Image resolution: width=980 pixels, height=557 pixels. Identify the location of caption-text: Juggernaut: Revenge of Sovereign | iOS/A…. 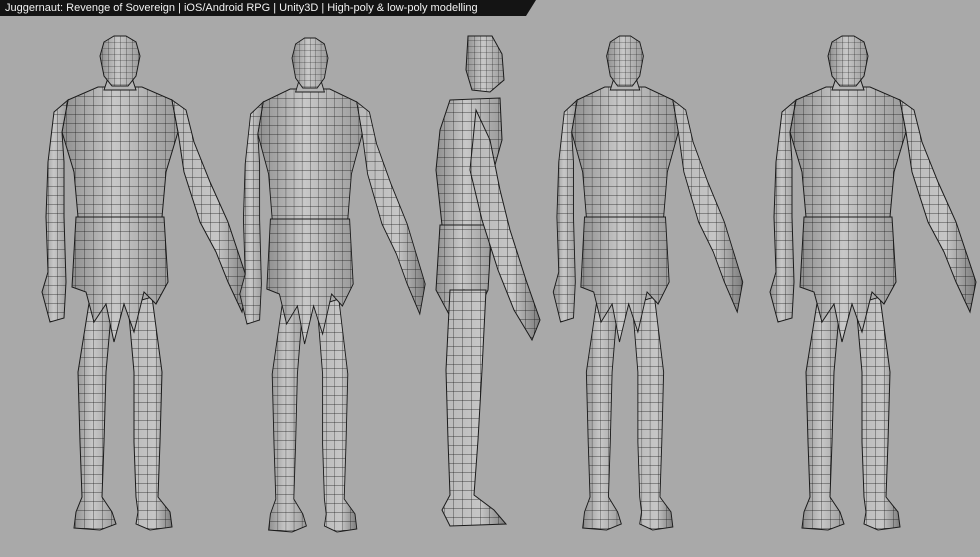
(241, 8).